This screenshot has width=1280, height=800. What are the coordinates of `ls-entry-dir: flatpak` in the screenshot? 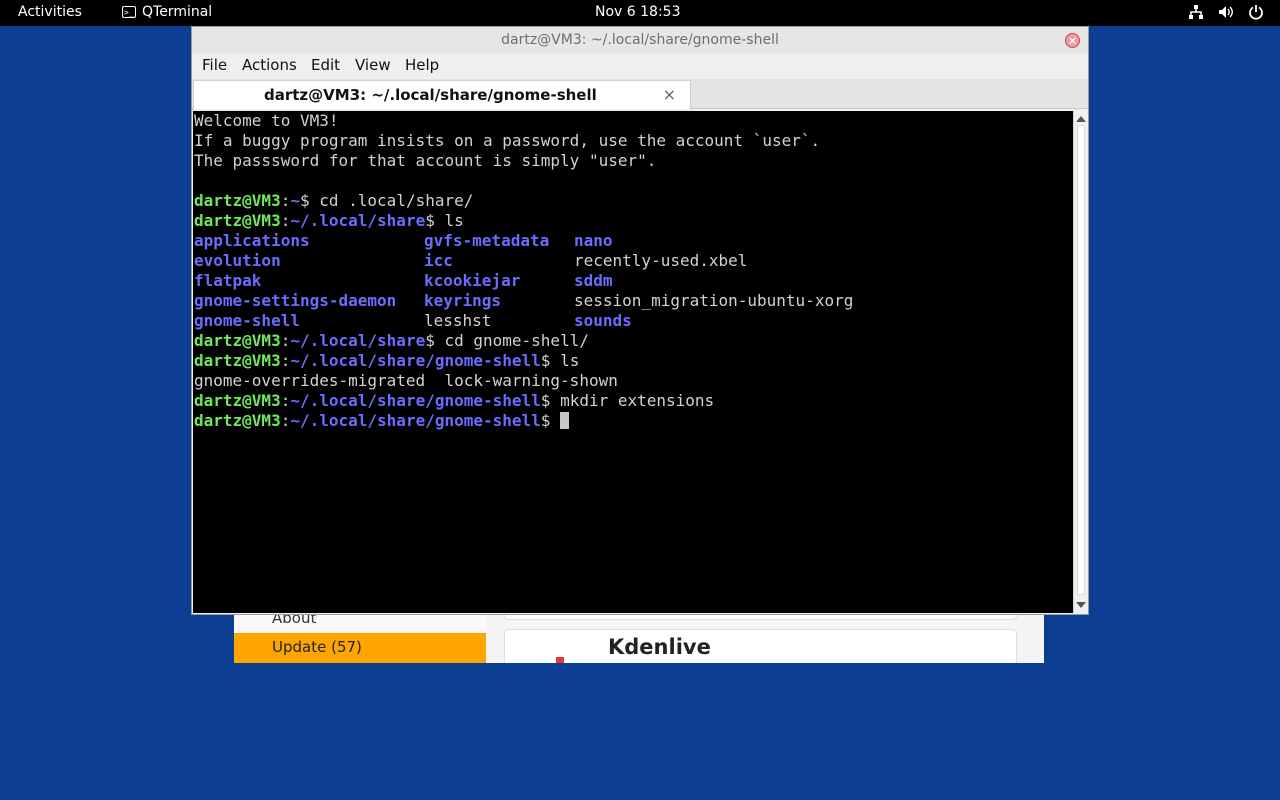 It's located at (228, 280).